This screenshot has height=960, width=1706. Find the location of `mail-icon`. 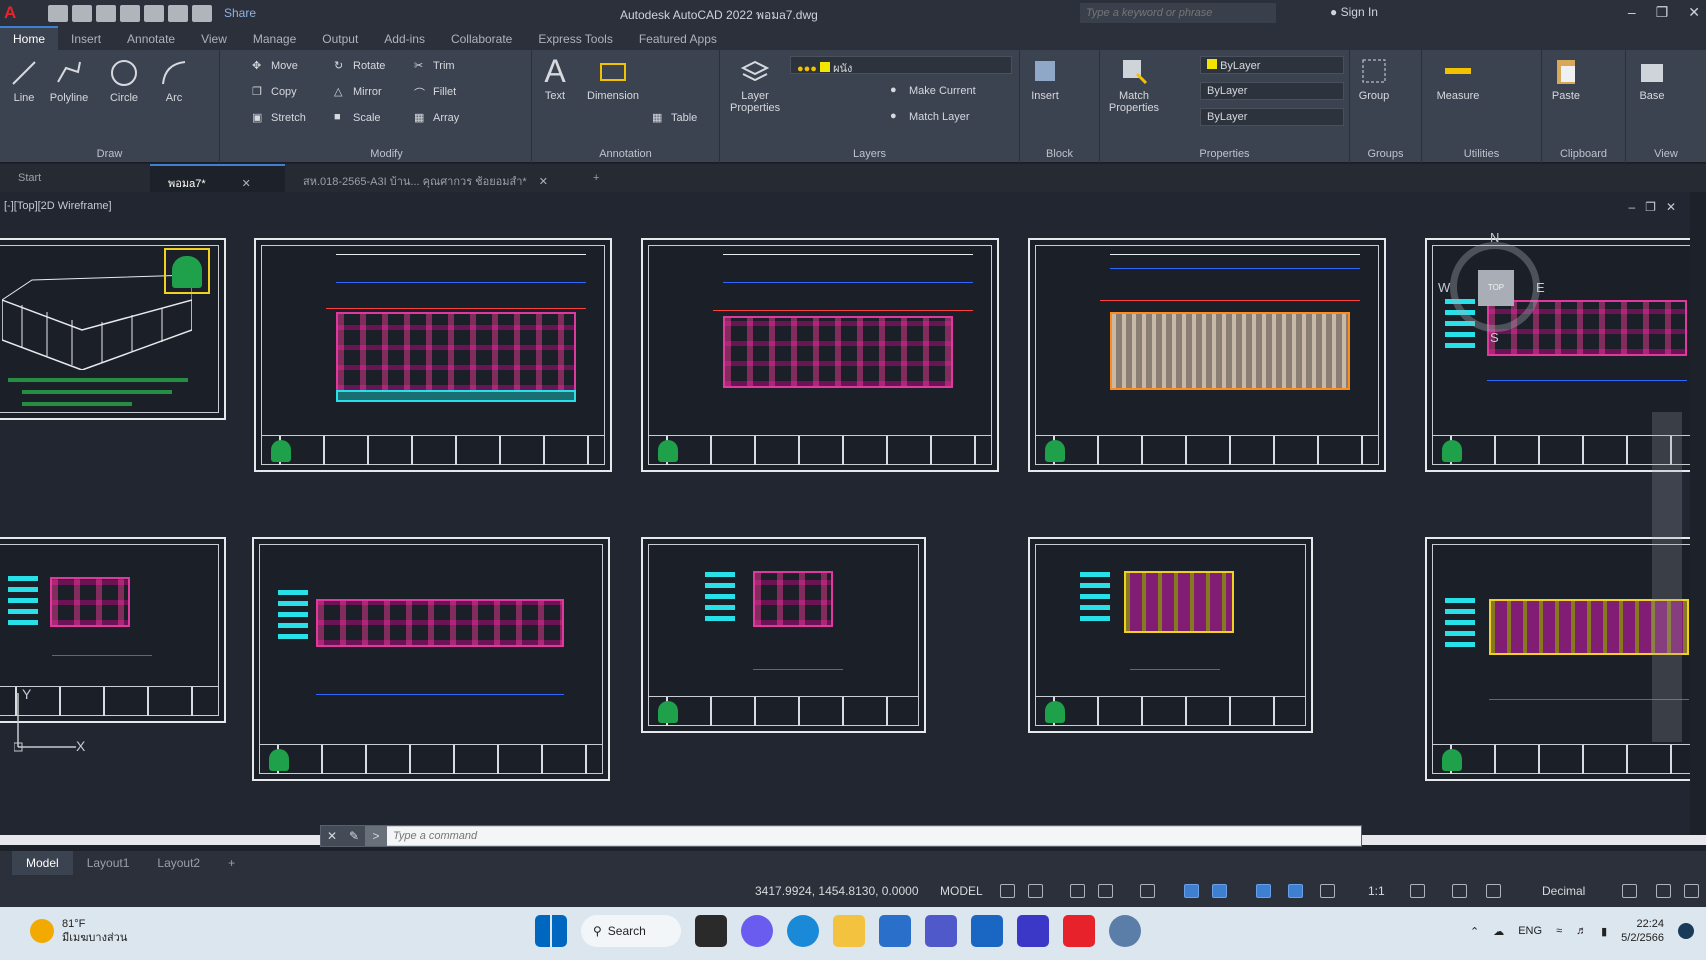

mail-icon is located at coordinates (895, 931).